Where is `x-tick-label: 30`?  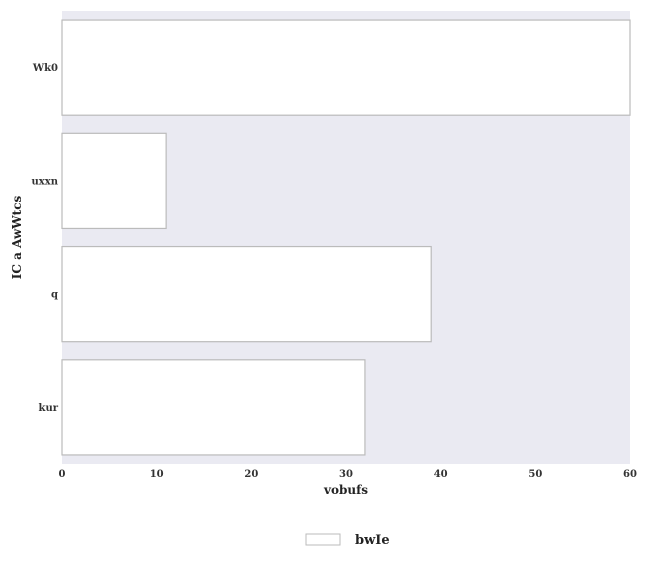
x-tick-label: 30 is located at coordinates (346, 474).